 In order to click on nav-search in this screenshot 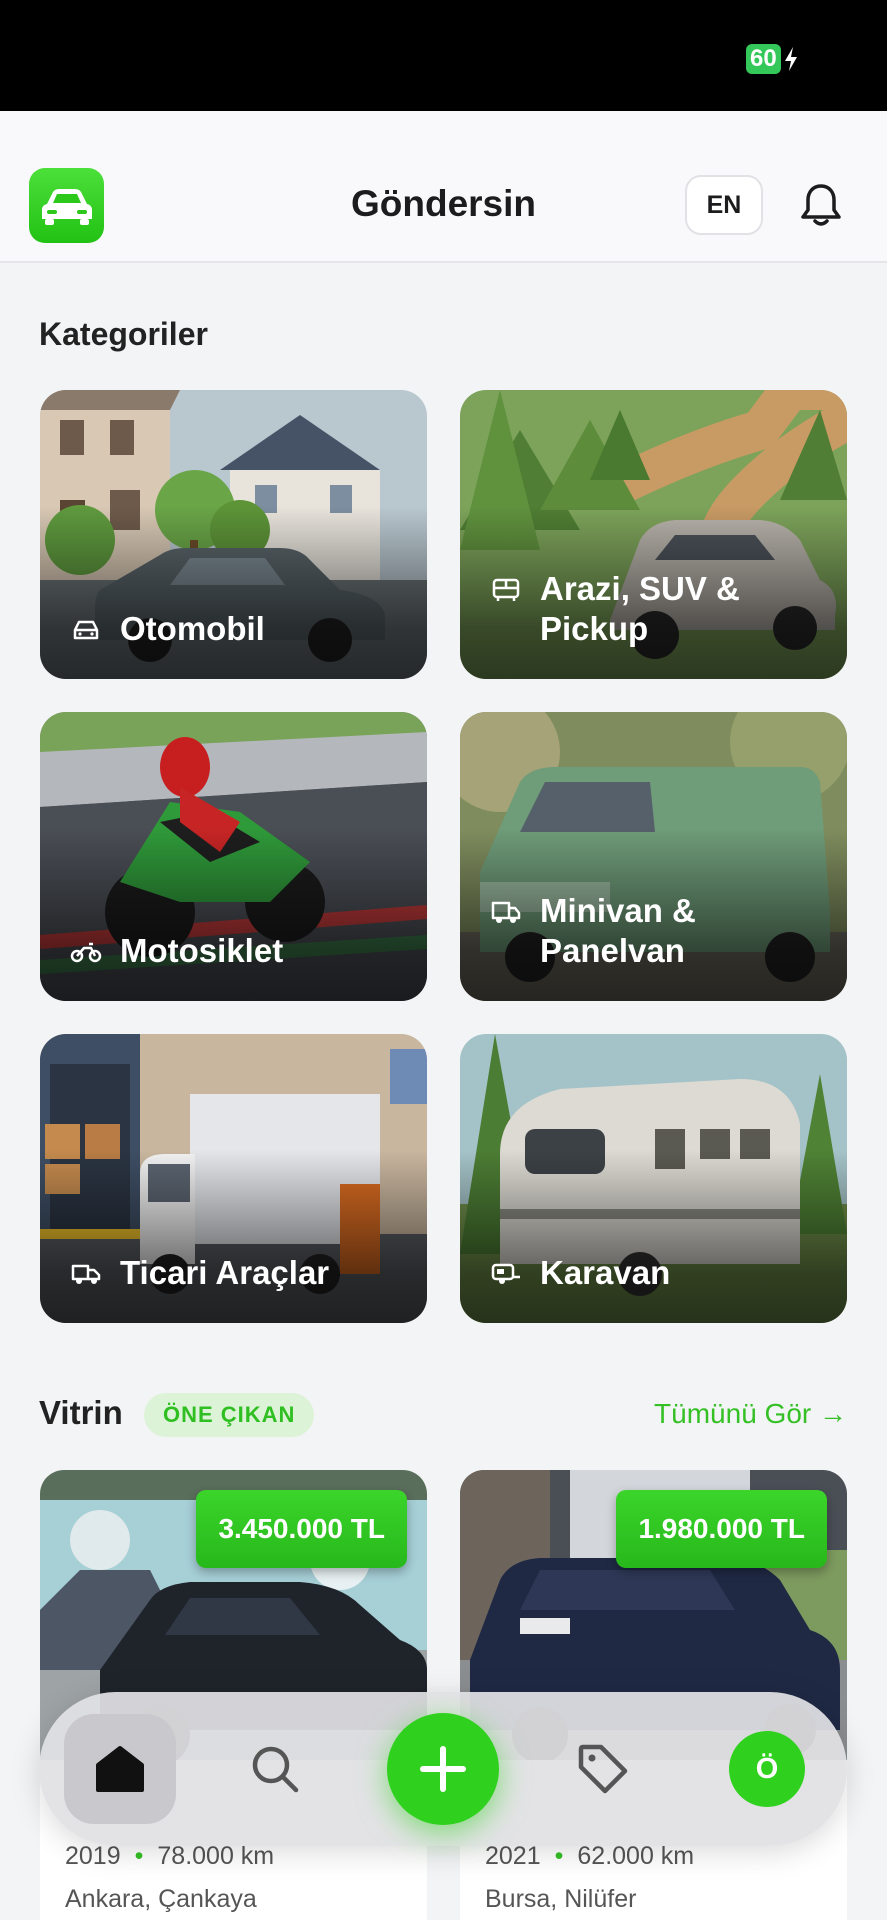, I will do `click(275, 1769)`.